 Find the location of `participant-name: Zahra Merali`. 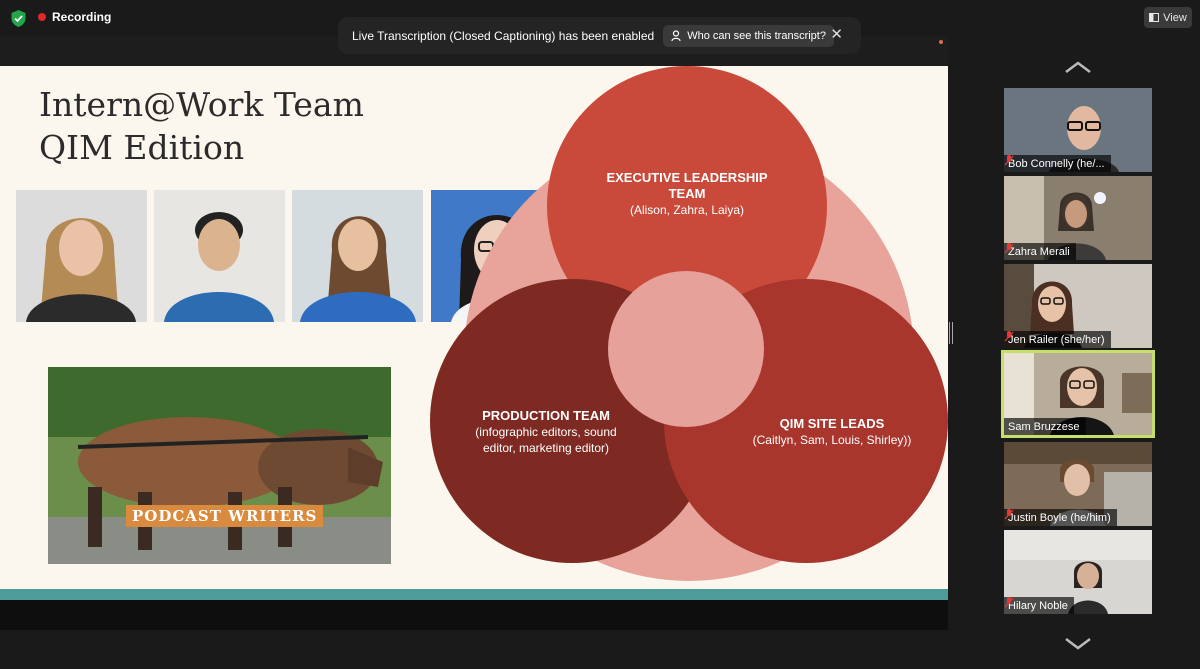

participant-name: Zahra Merali is located at coordinates (1039, 251).